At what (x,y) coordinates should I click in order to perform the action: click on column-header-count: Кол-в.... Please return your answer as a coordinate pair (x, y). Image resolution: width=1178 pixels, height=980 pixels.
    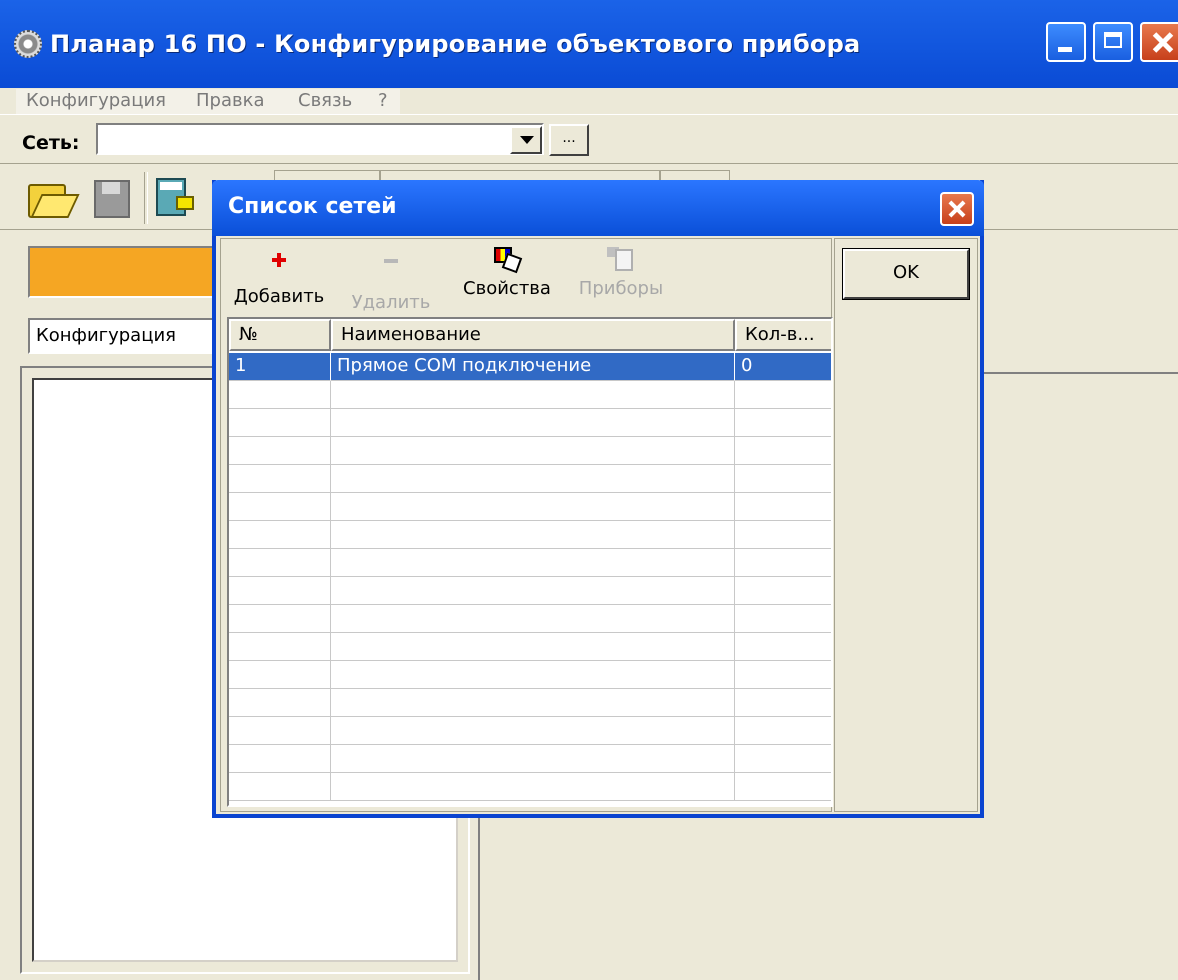
    Looking at the image, I should click on (783, 335).